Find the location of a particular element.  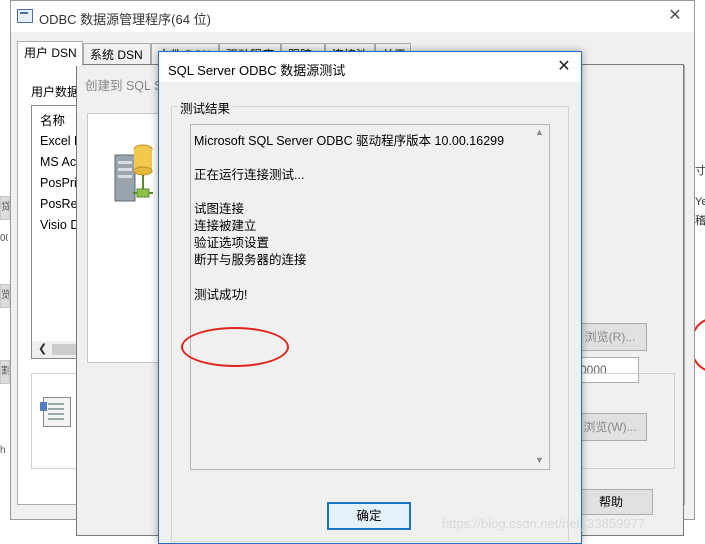

result-line-success: 测试成功! is located at coordinates (221, 295).